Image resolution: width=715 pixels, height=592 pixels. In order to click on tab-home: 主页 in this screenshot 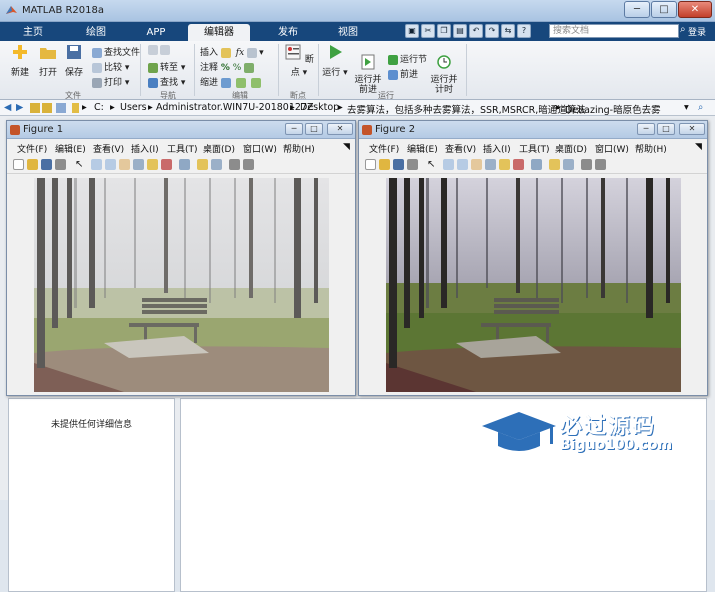, I will do `click(33, 32)`.